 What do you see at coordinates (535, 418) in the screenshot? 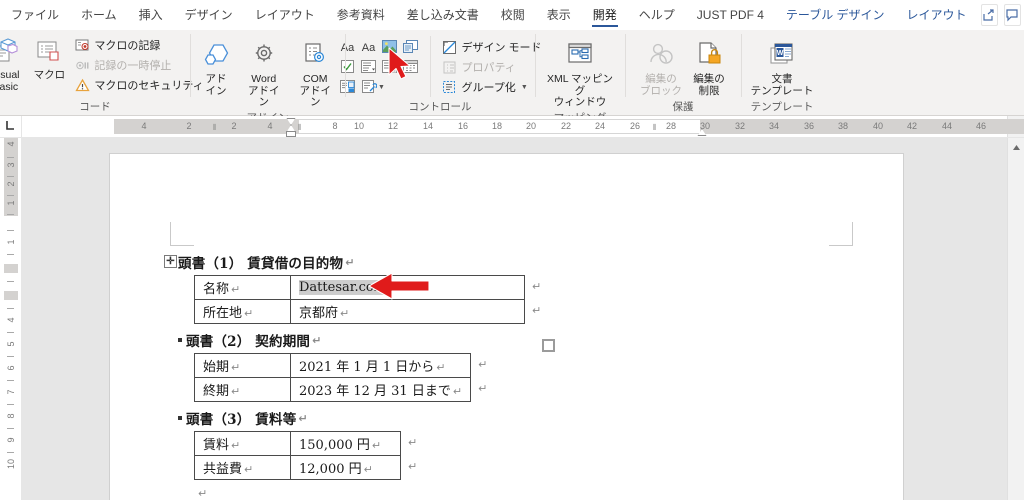
I see `section-heading-3: 頭書（3） 賃料等 ↵` at bounding box center [535, 418].